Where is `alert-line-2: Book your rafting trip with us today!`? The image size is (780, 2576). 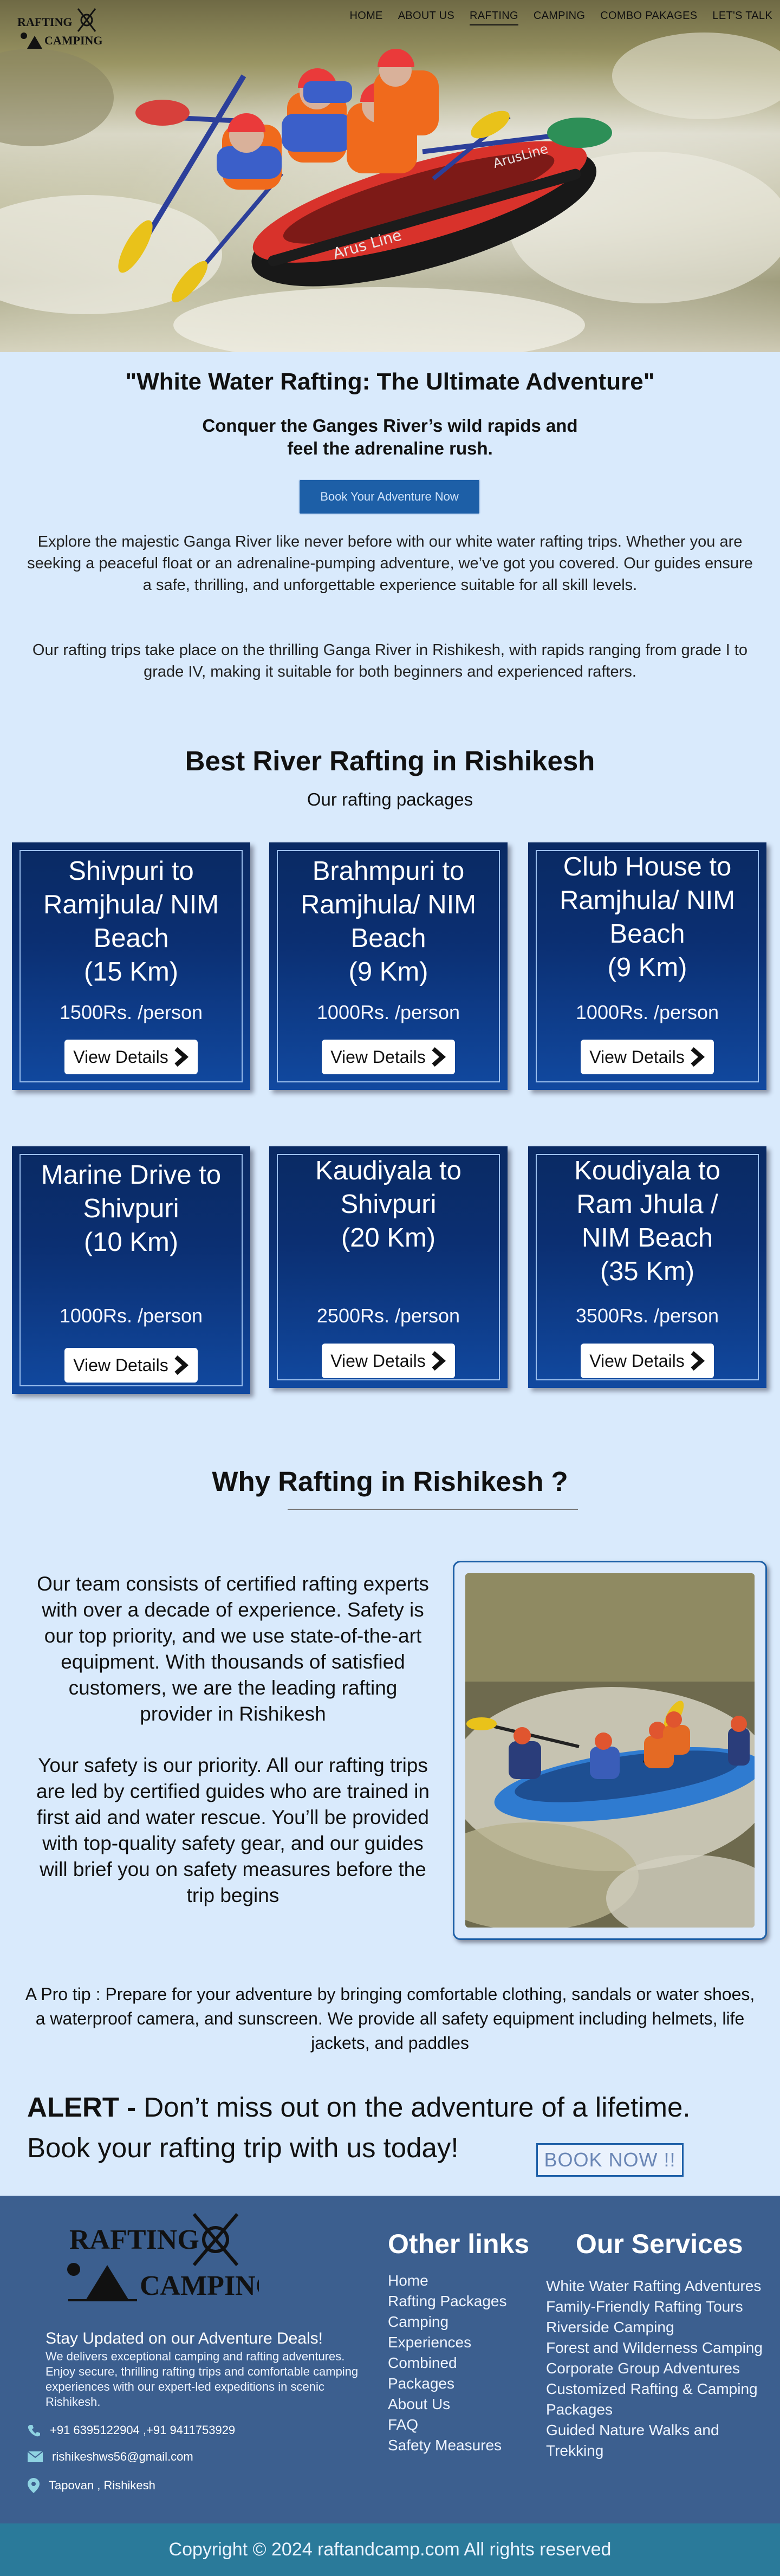 alert-line-2: Book your rafting trip with us today! is located at coordinates (243, 2147).